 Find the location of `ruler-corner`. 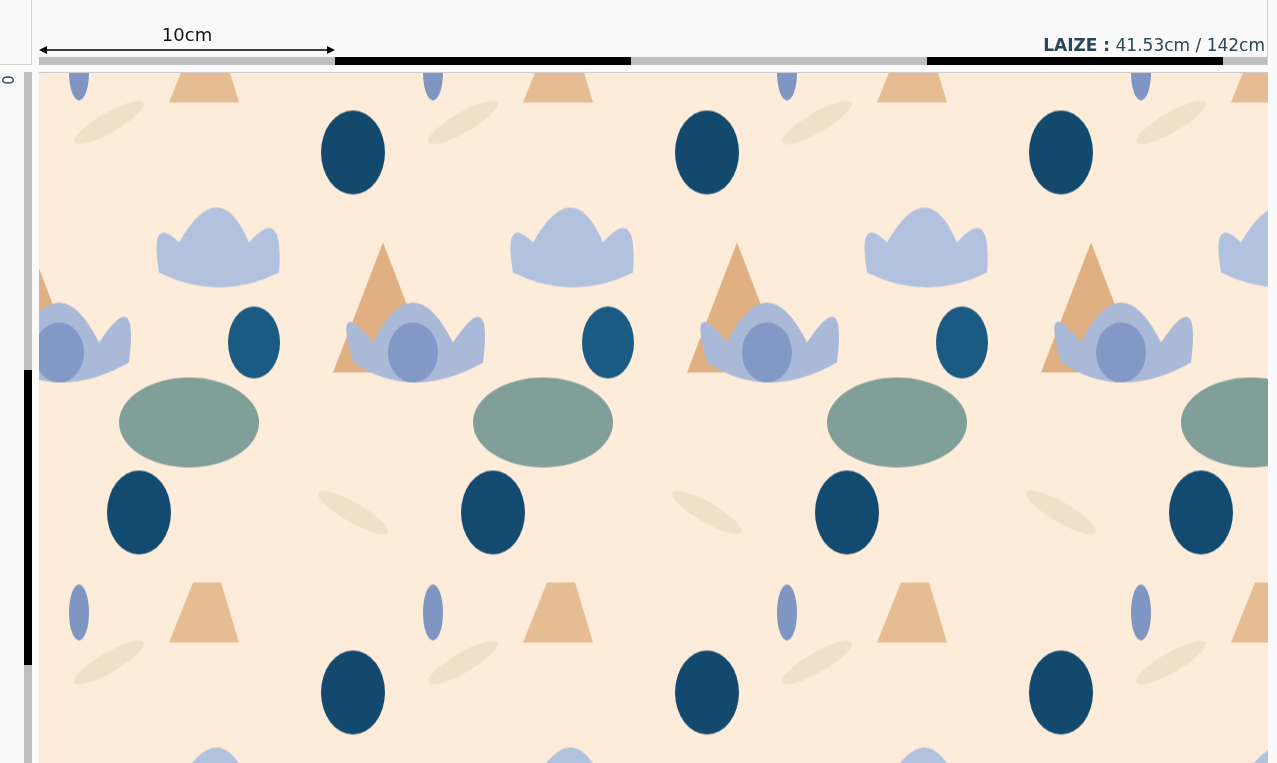

ruler-corner is located at coordinates (16, 32).